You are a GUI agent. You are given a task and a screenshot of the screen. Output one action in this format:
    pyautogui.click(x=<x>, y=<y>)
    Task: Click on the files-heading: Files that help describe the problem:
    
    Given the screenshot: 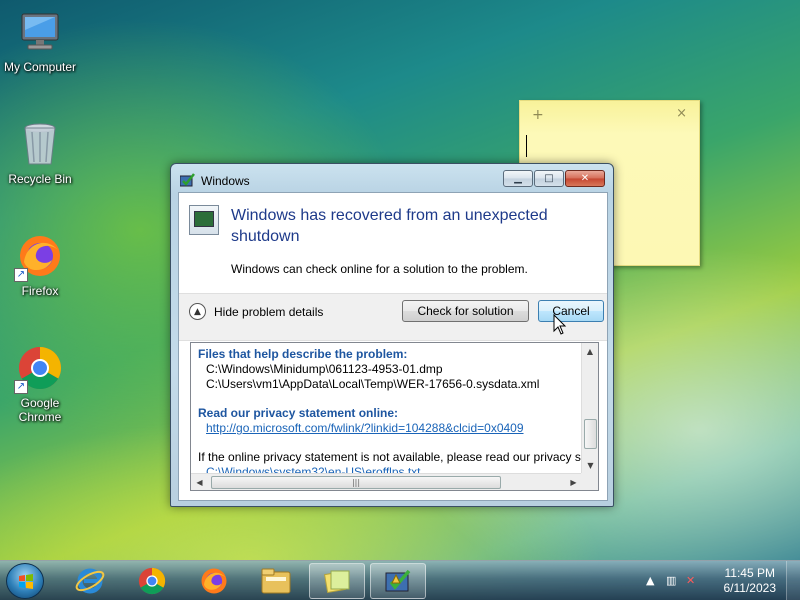 What is the action you would take?
    pyautogui.click(x=303, y=354)
    